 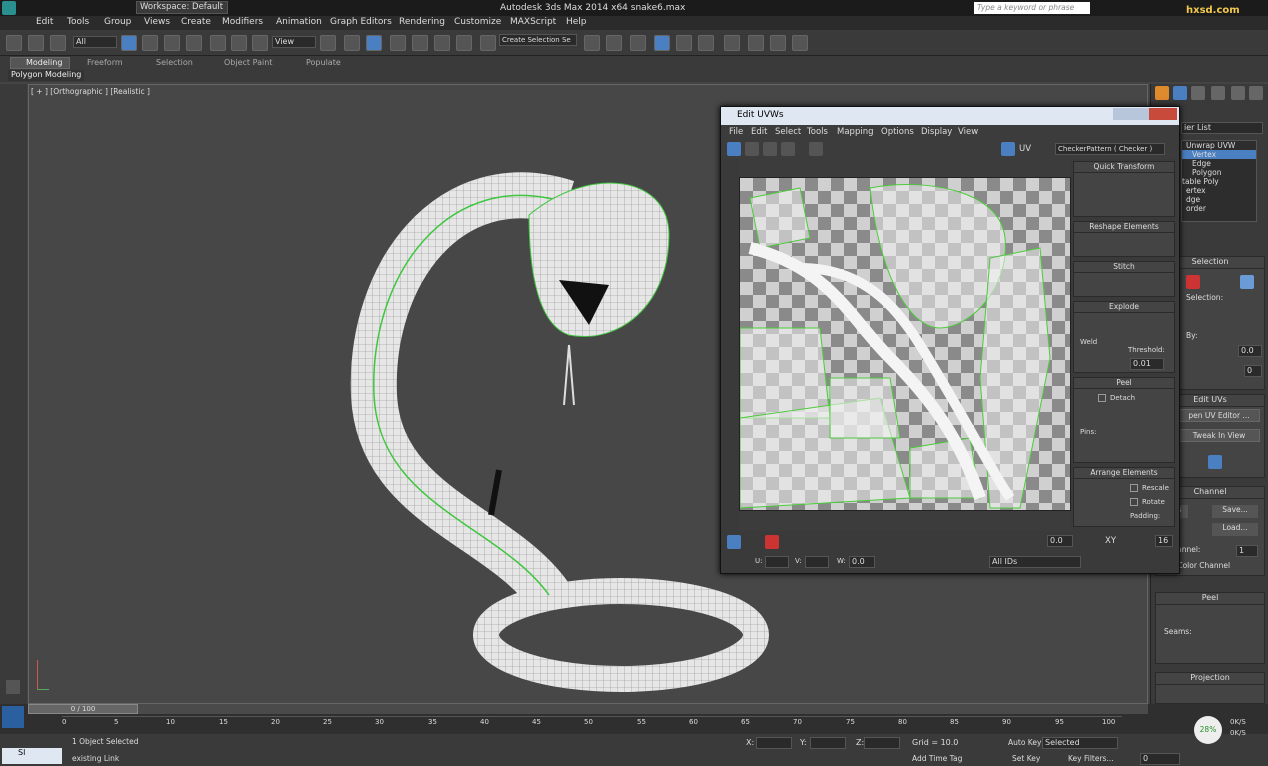 What do you see at coordinates (817, 132) in the screenshot?
I see `uv-menu-tools: Tools` at bounding box center [817, 132].